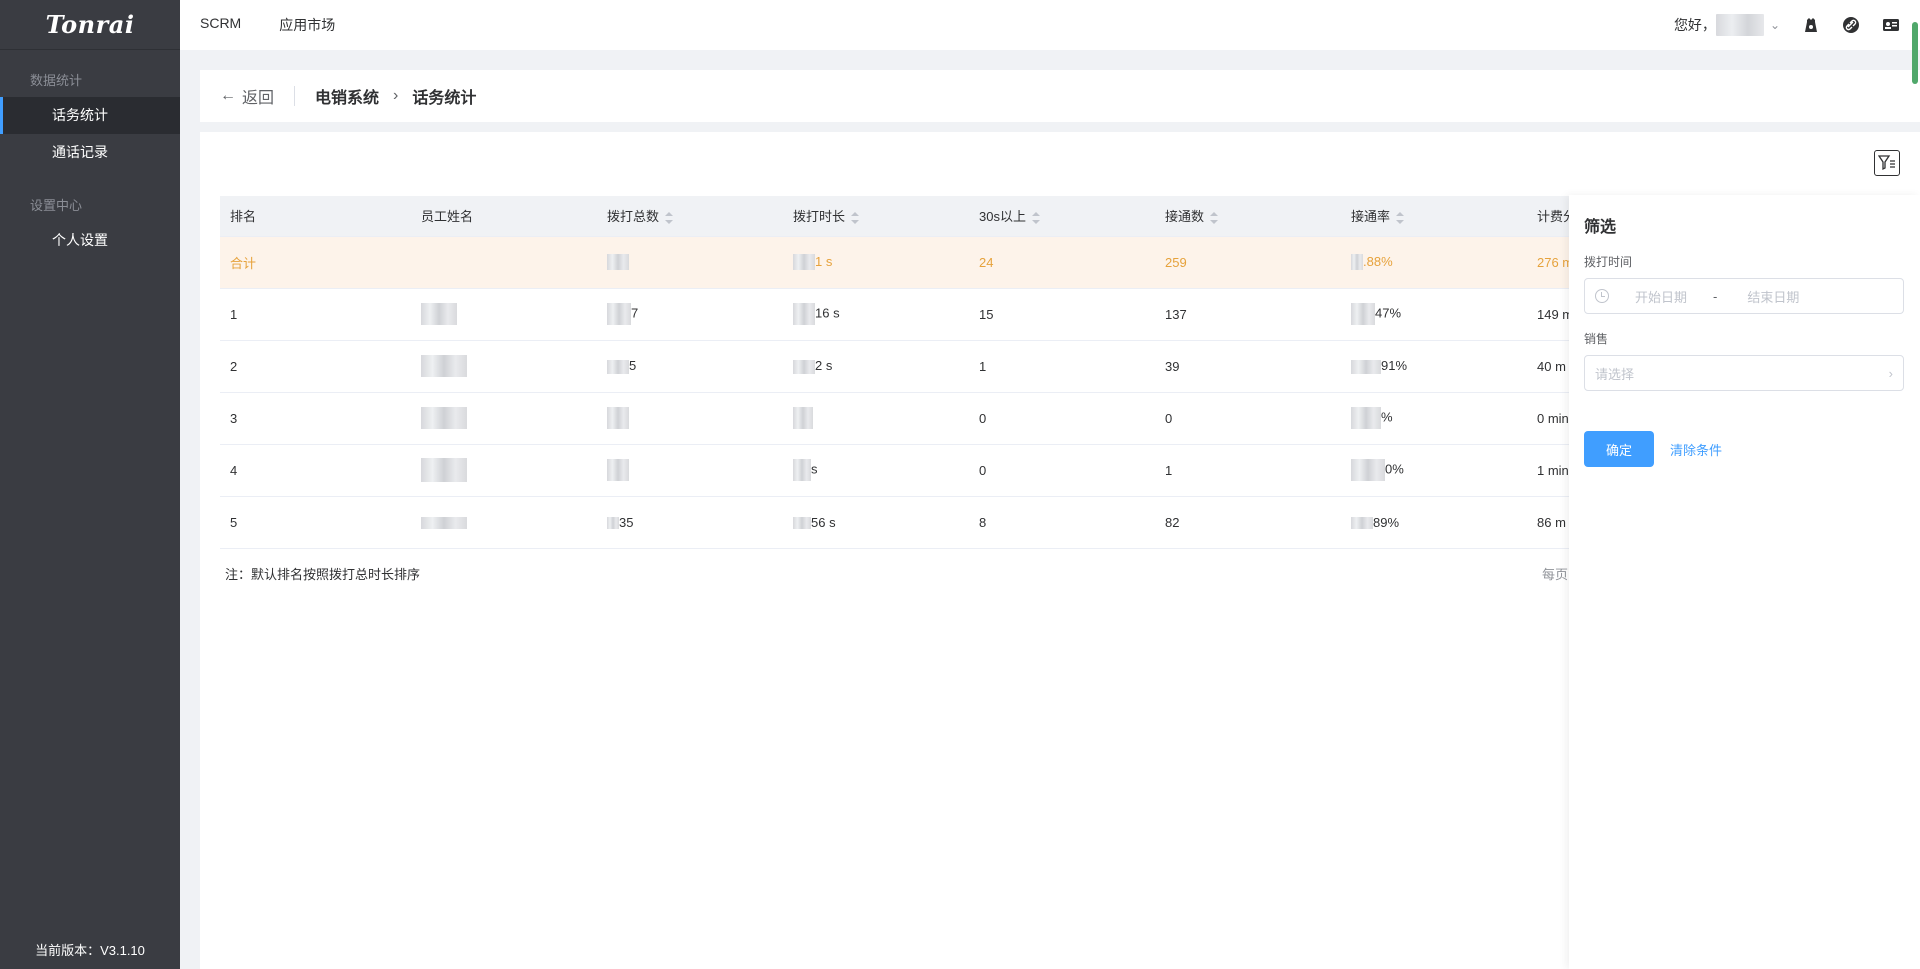 This screenshot has width=1920, height=969. I want to click on cell-rank: 4, so click(315, 470).